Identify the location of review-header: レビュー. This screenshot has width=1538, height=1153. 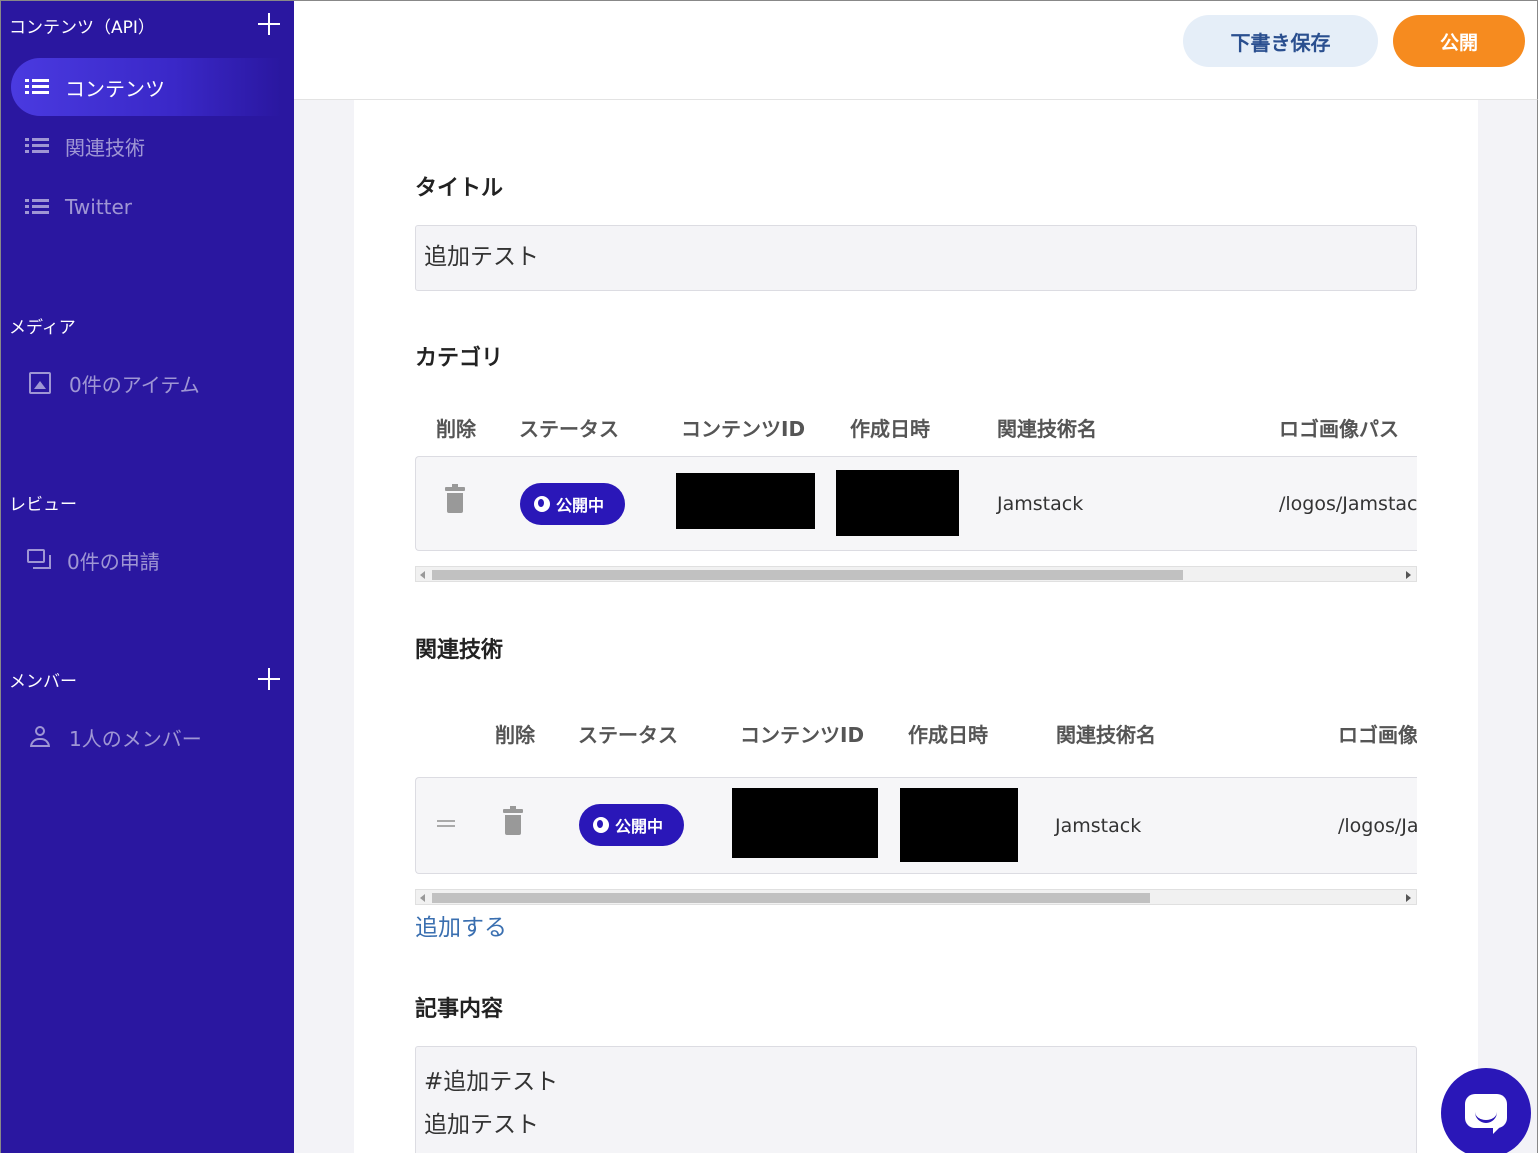
(43, 505).